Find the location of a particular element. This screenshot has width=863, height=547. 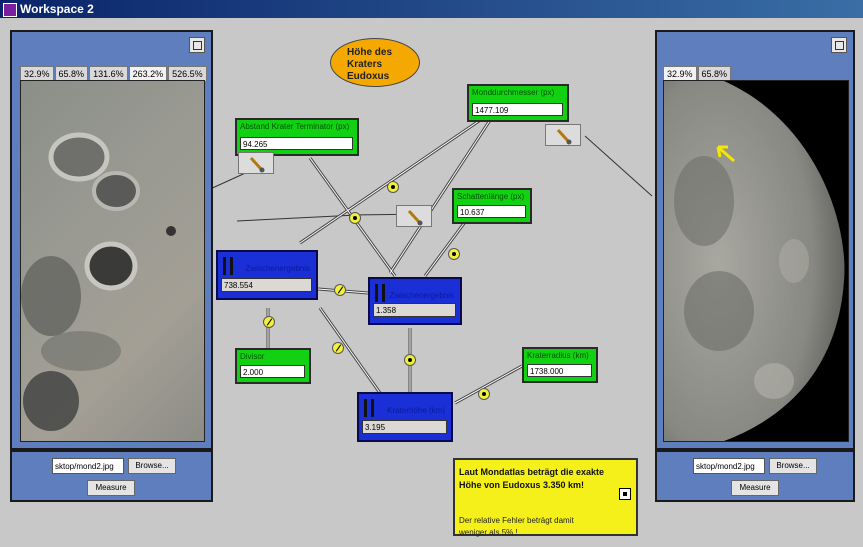

input-node-schattenlaenge: Schattenlänge (px) 10.637 is located at coordinates (492, 206).